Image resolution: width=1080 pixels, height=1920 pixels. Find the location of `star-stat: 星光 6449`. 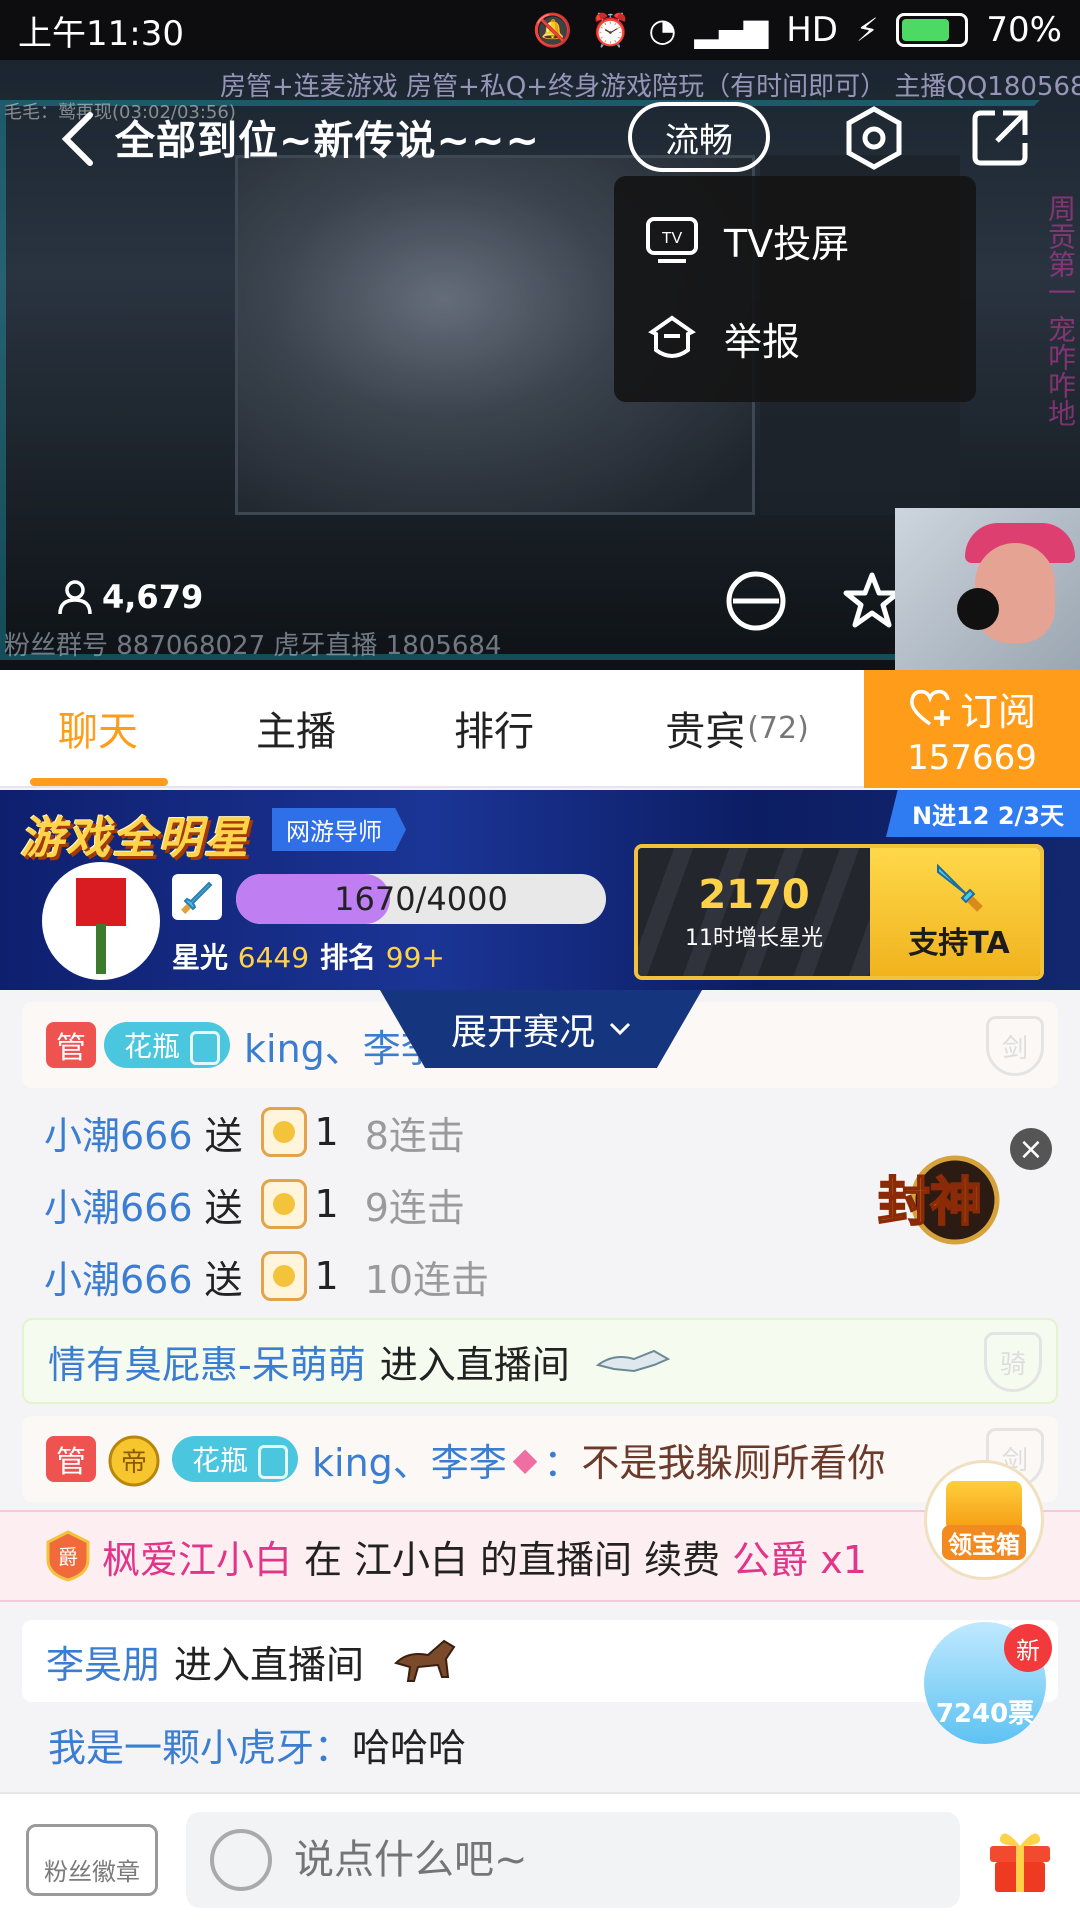

star-stat: 星光 6449 is located at coordinates (241, 957).